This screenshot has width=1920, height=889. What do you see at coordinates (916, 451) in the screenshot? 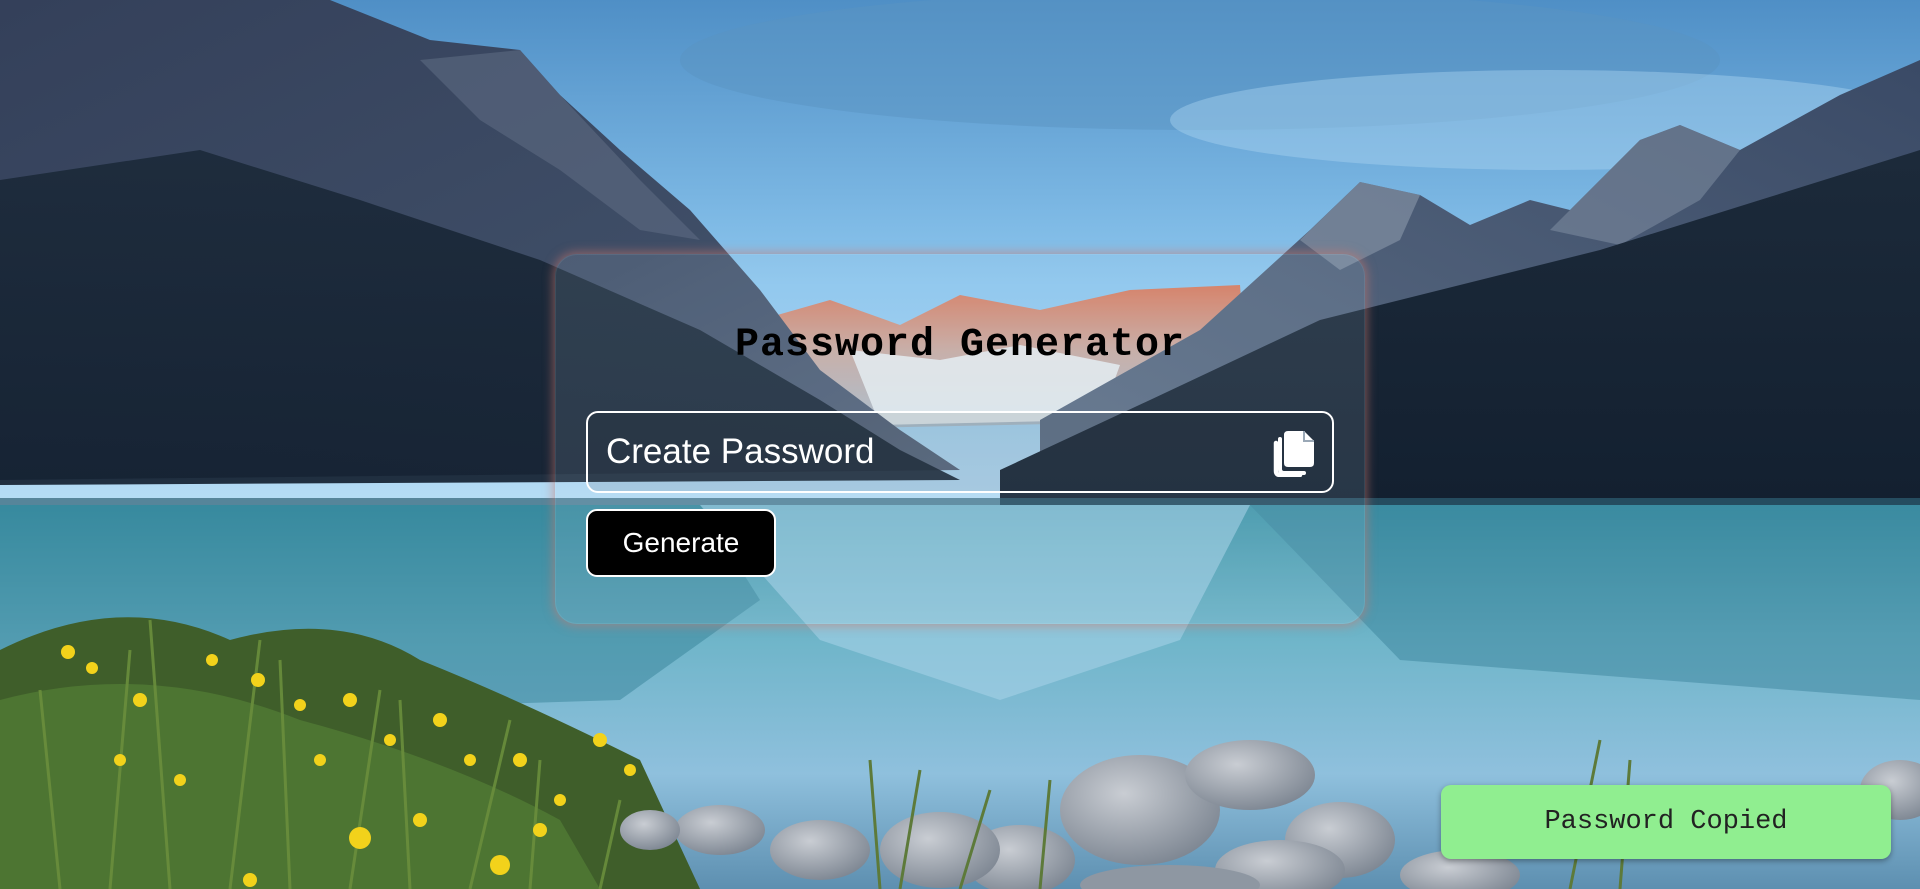
I see `password-output-input` at bounding box center [916, 451].